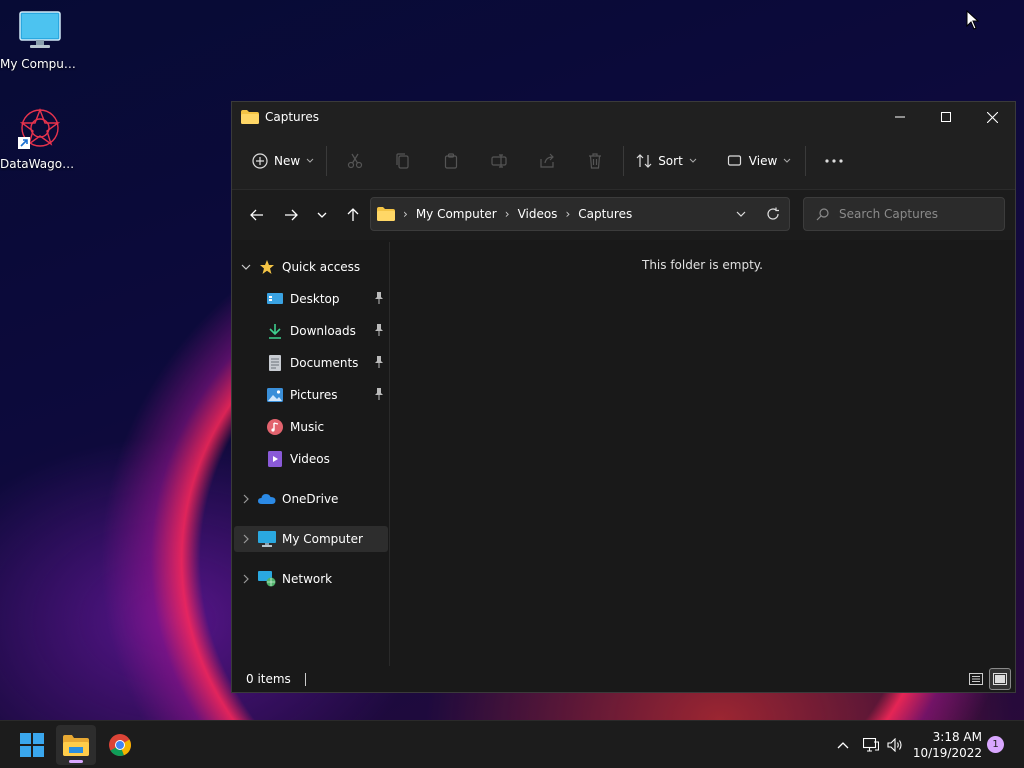  I want to click on breadcrumb-label: Videos, so click(537, 214).